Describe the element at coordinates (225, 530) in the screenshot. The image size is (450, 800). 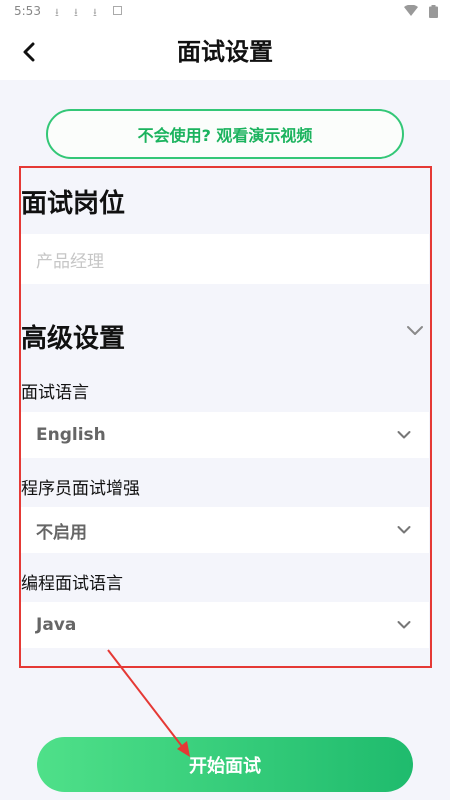
I see `programmer-enhance-select: 不启用` at that location.